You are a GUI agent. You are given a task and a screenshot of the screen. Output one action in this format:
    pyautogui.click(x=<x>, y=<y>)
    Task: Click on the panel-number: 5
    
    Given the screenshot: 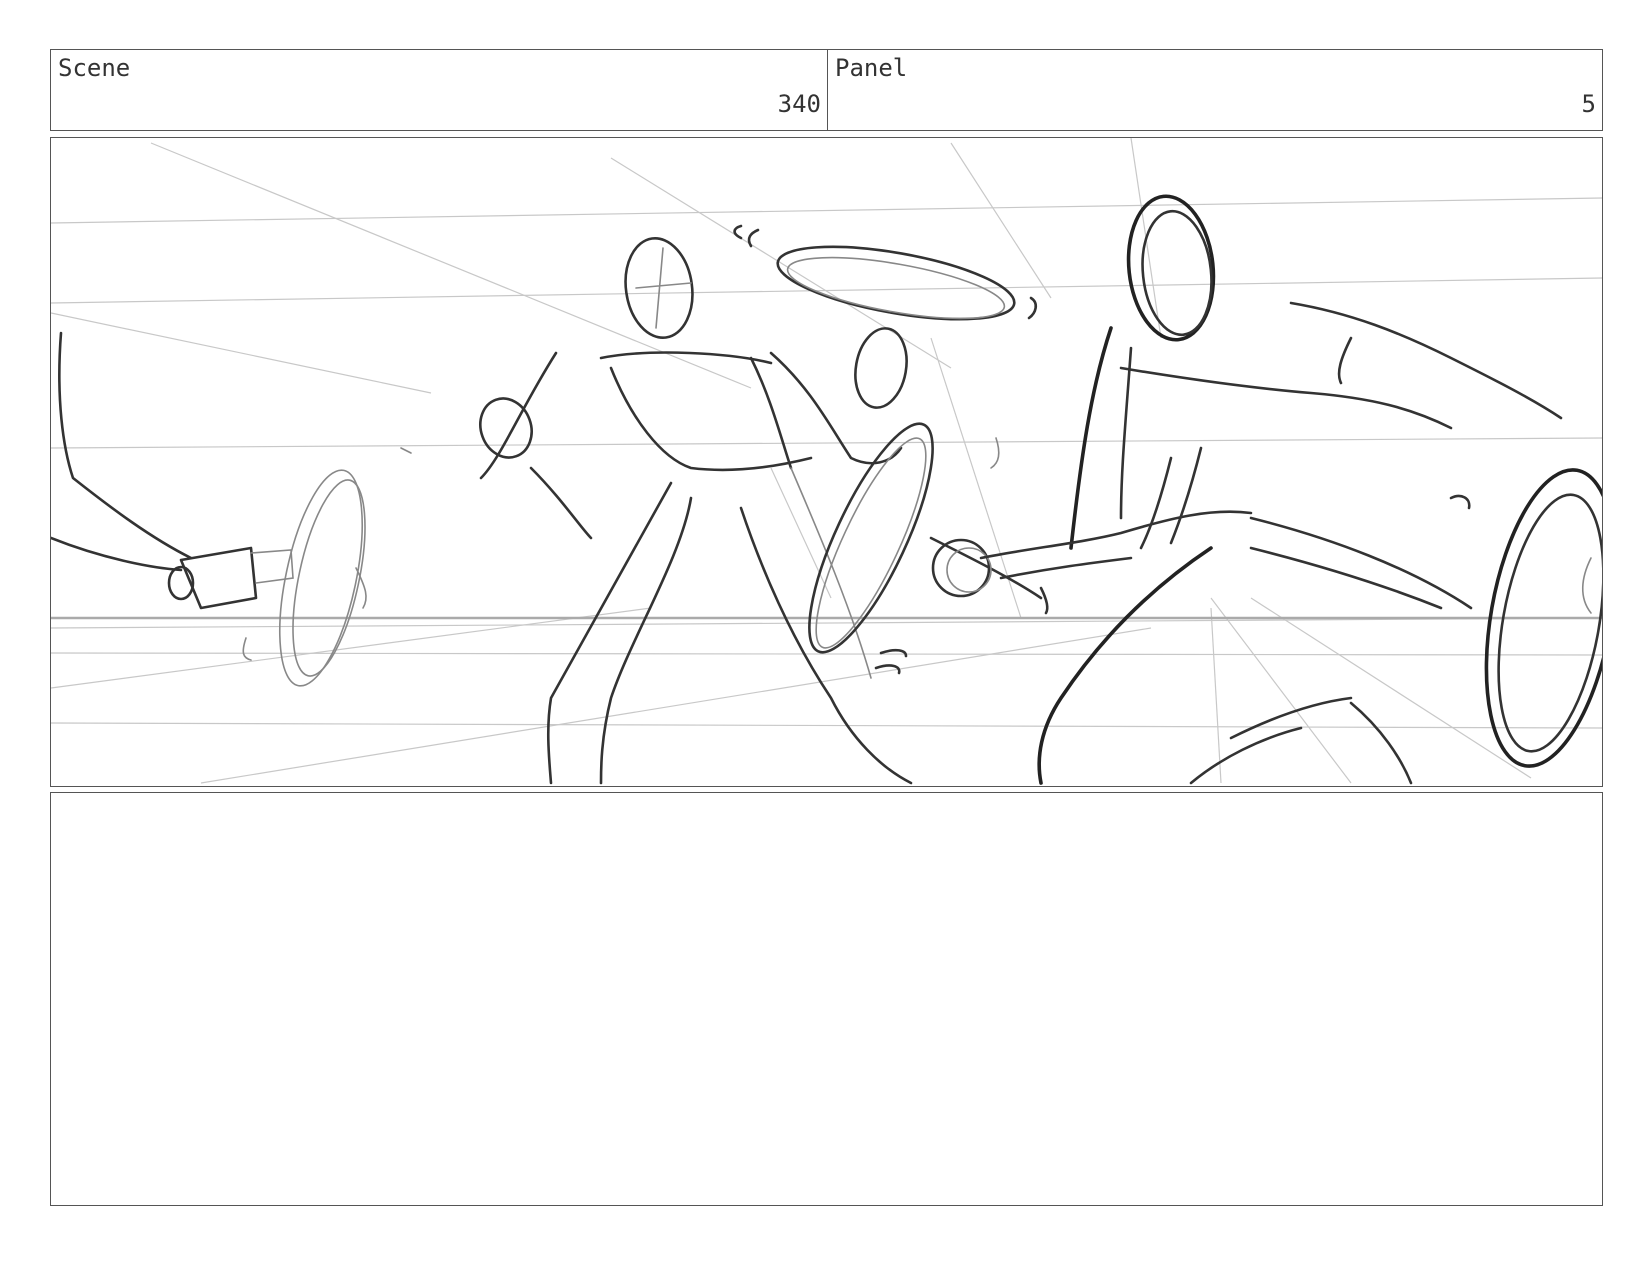 What is the action you would take?
    pyautogui.click(x=1588, y=104)
    